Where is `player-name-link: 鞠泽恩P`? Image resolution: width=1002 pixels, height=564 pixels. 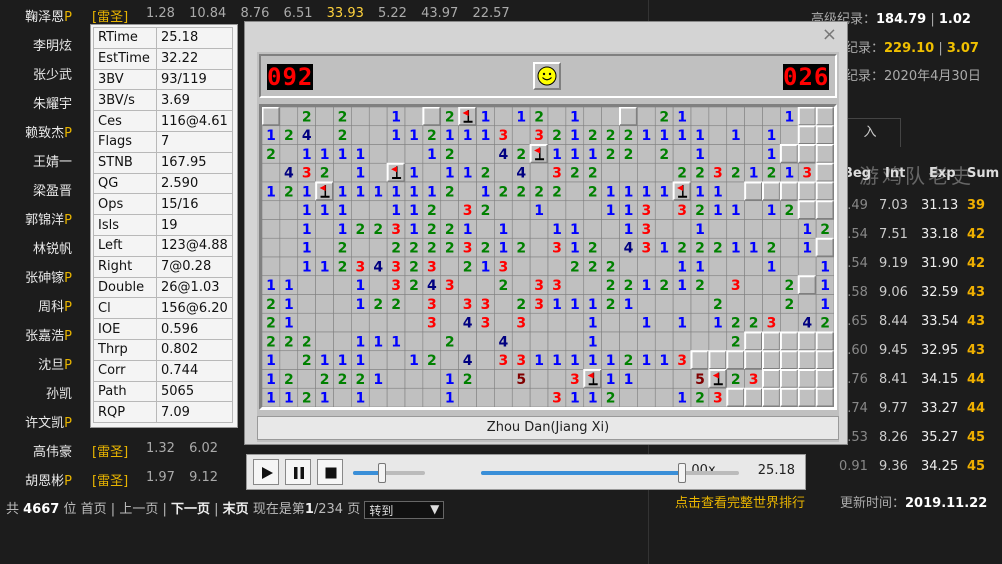
player-name-link: 鞠泽恩P is located at coordinates (48, 15).